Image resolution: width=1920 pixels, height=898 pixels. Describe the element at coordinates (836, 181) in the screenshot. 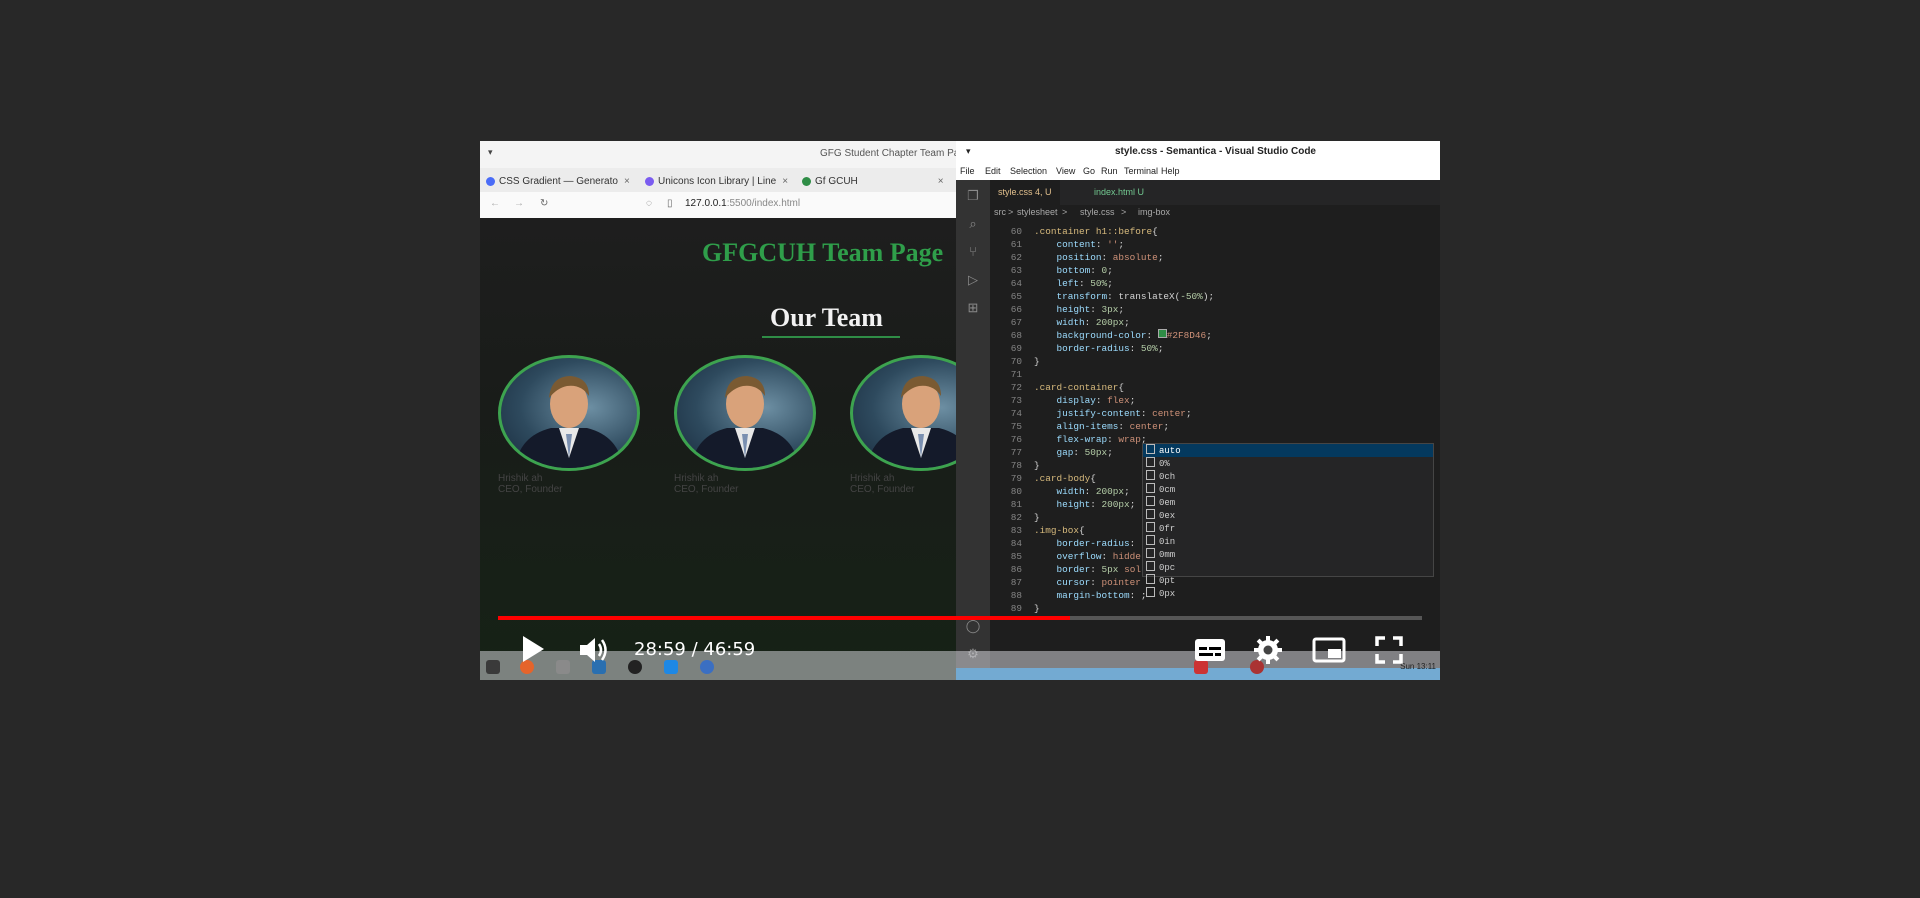

I see `browser-tab-label: Gf GCUH` at that location.